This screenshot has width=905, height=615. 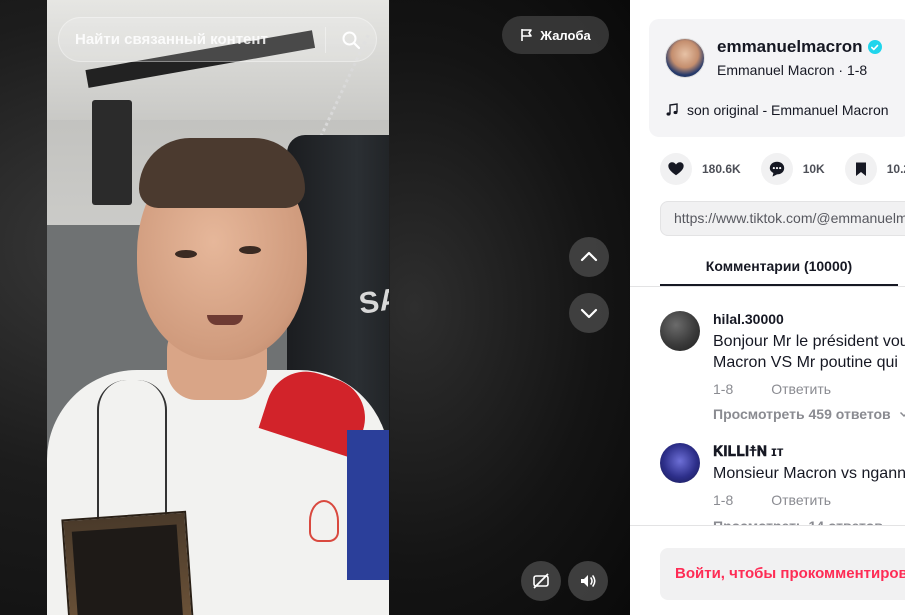 I want to click on related-content-search: Найти связанный контент, so click(x=217, y=39).